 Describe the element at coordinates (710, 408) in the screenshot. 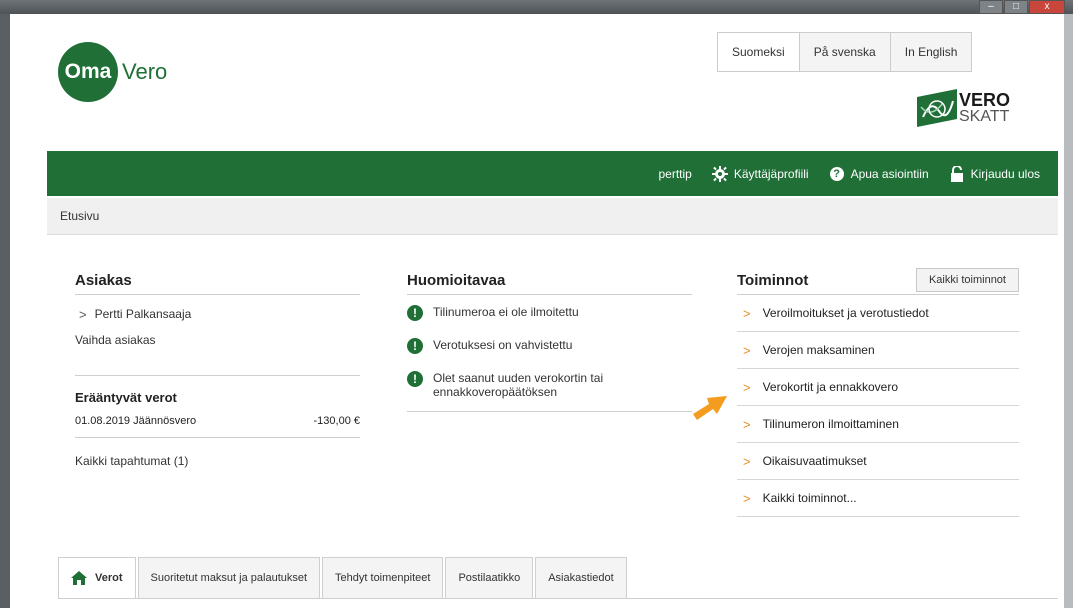

I see `pointer-arrow-icon` at that location.